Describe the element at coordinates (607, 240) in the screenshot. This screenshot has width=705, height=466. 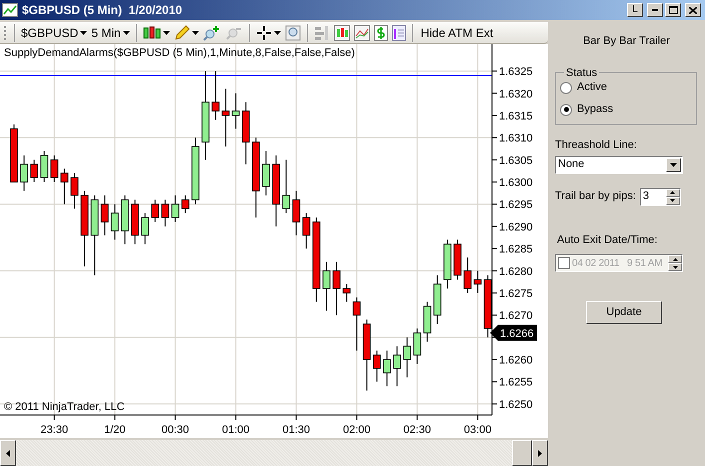
I see `auto-exit-label: Auto Exit Date/Time:` at that location.